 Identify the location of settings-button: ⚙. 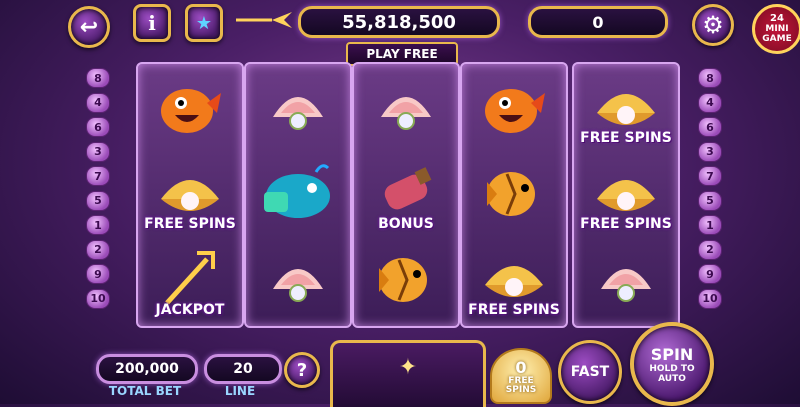
(713, 25).